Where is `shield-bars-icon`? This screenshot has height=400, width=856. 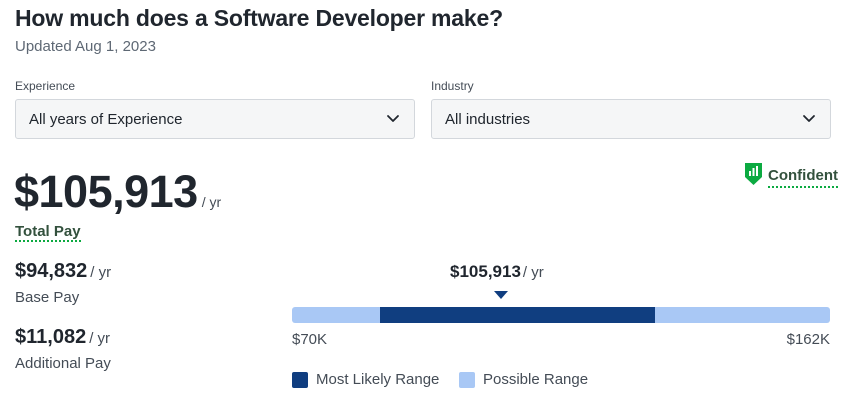 shield-bars-icon is located at coordinates (754, 174).